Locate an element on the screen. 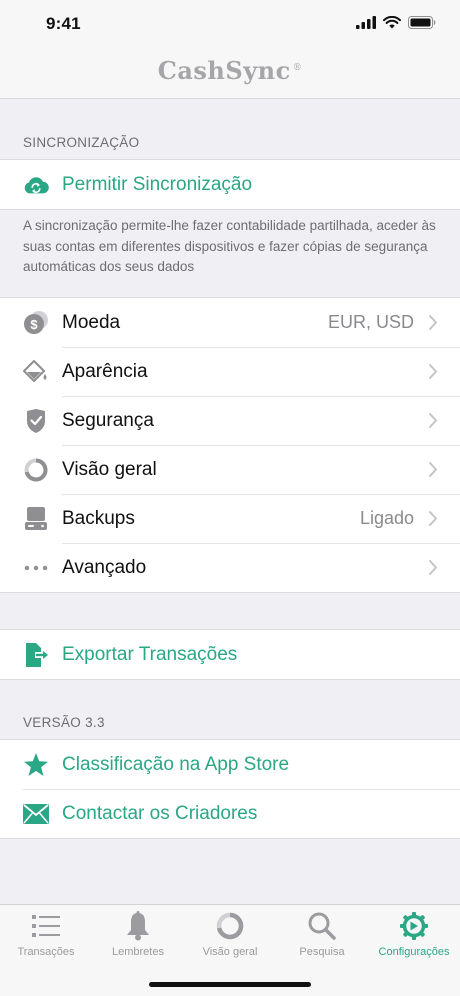 This screenshot has width=460, height=996. app-title: CashSync ® is located at coordinates (230, 70).